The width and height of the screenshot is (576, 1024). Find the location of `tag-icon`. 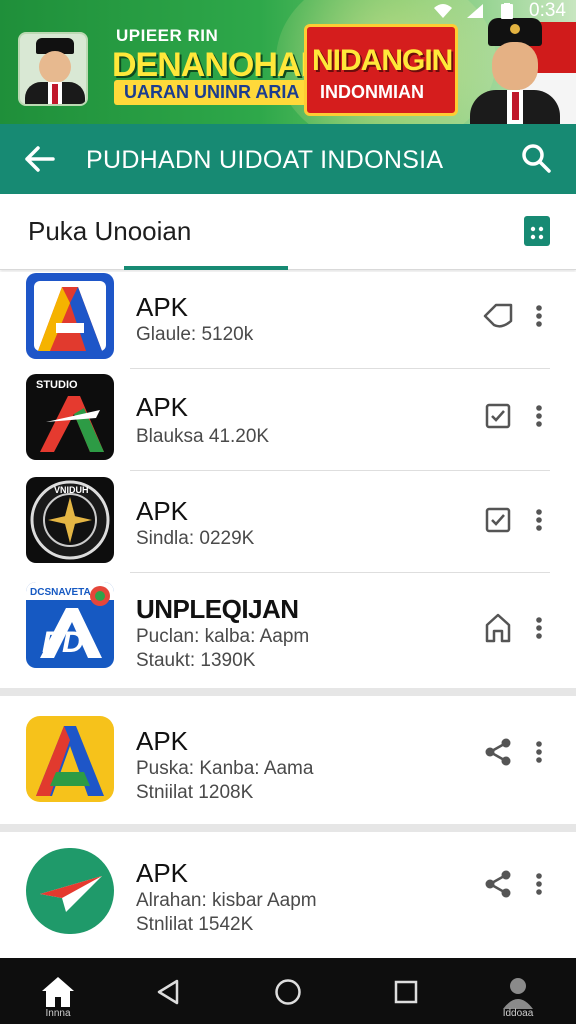

tag-icon is located at coordinates (498, 315).